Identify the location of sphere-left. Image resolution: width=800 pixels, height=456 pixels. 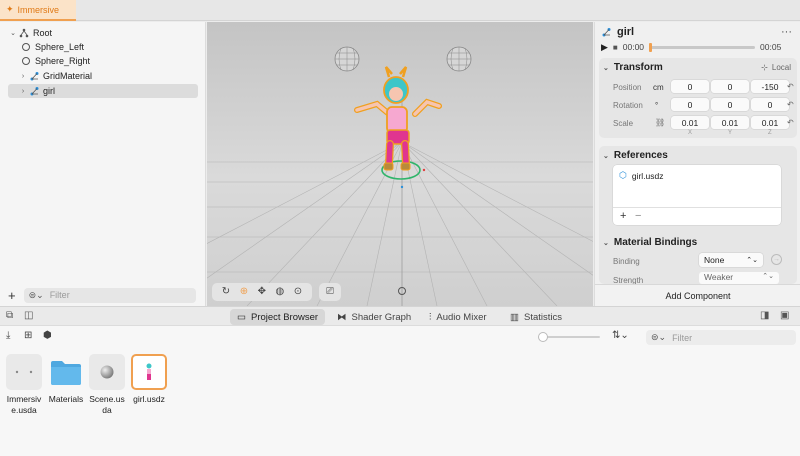
(347, 59).